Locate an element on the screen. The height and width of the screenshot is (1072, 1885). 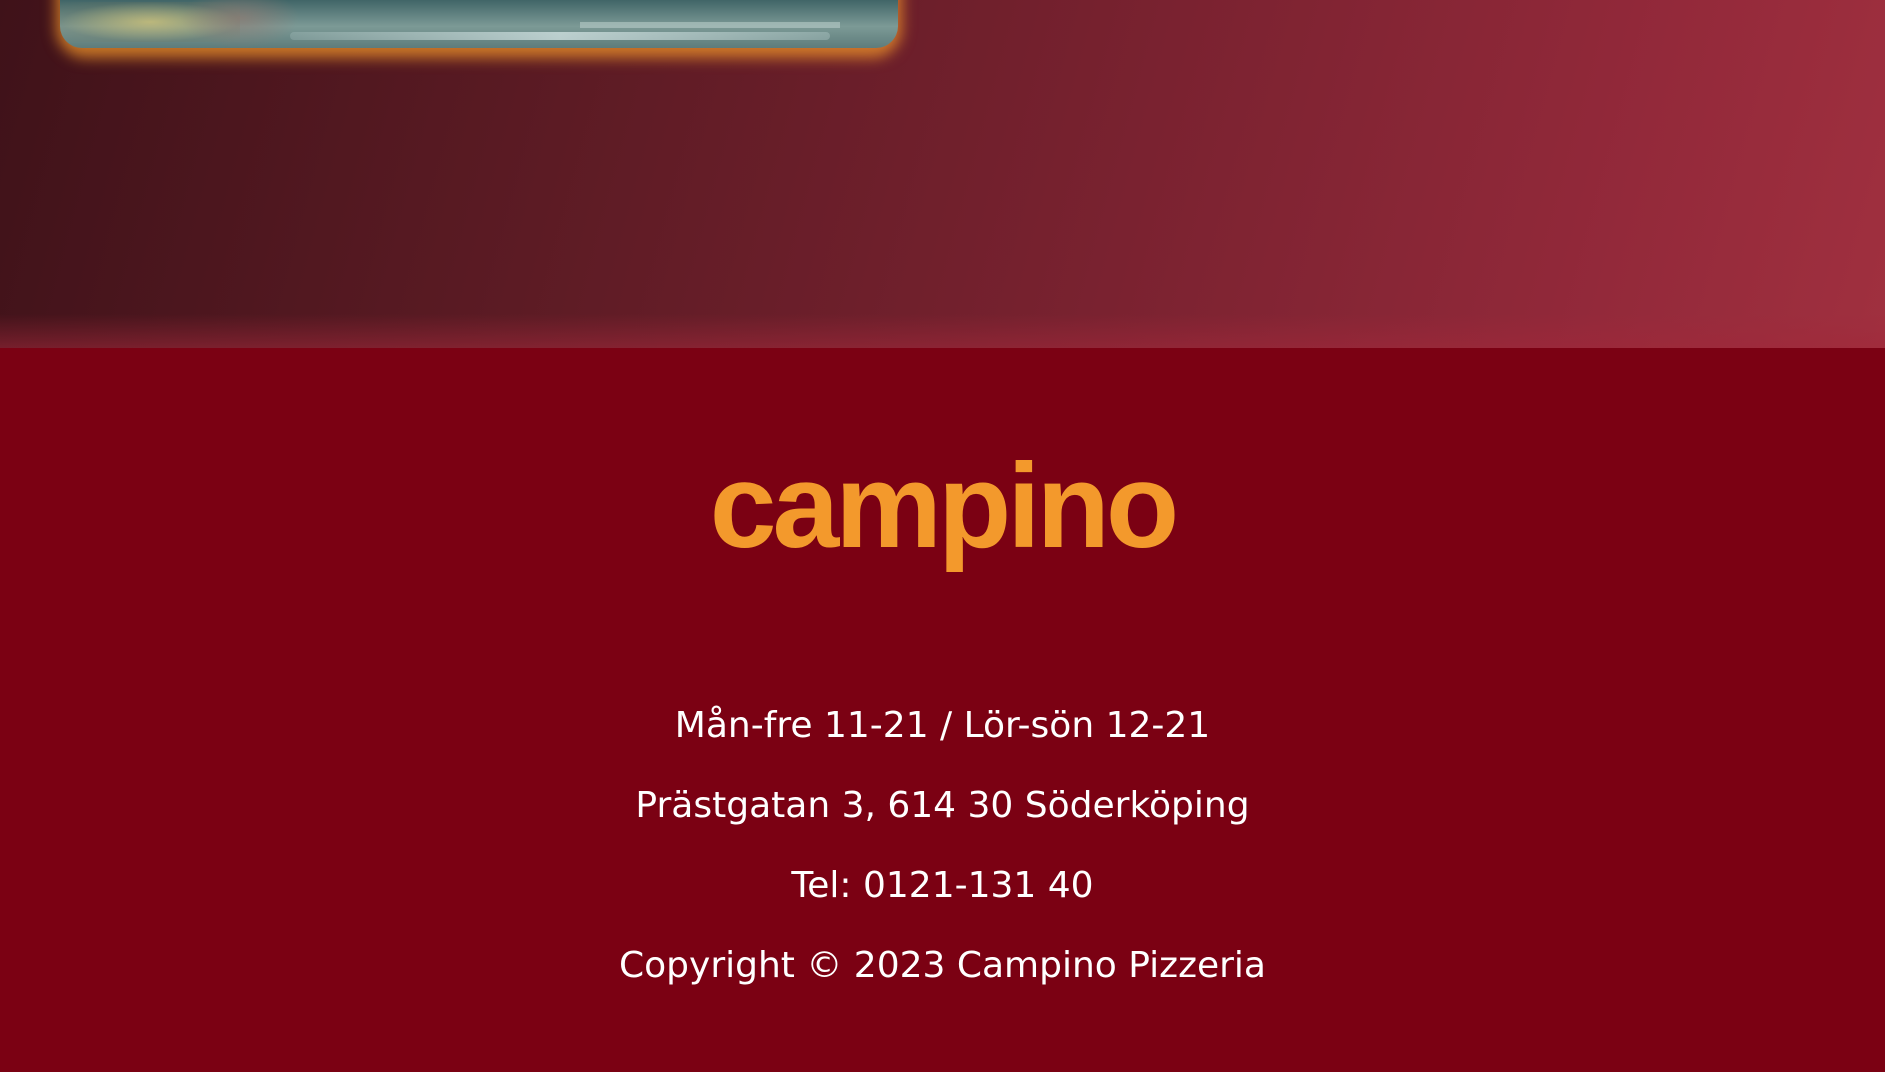
phone-number: Tel: 0121-131 40 is located at coordinates (942, 885).